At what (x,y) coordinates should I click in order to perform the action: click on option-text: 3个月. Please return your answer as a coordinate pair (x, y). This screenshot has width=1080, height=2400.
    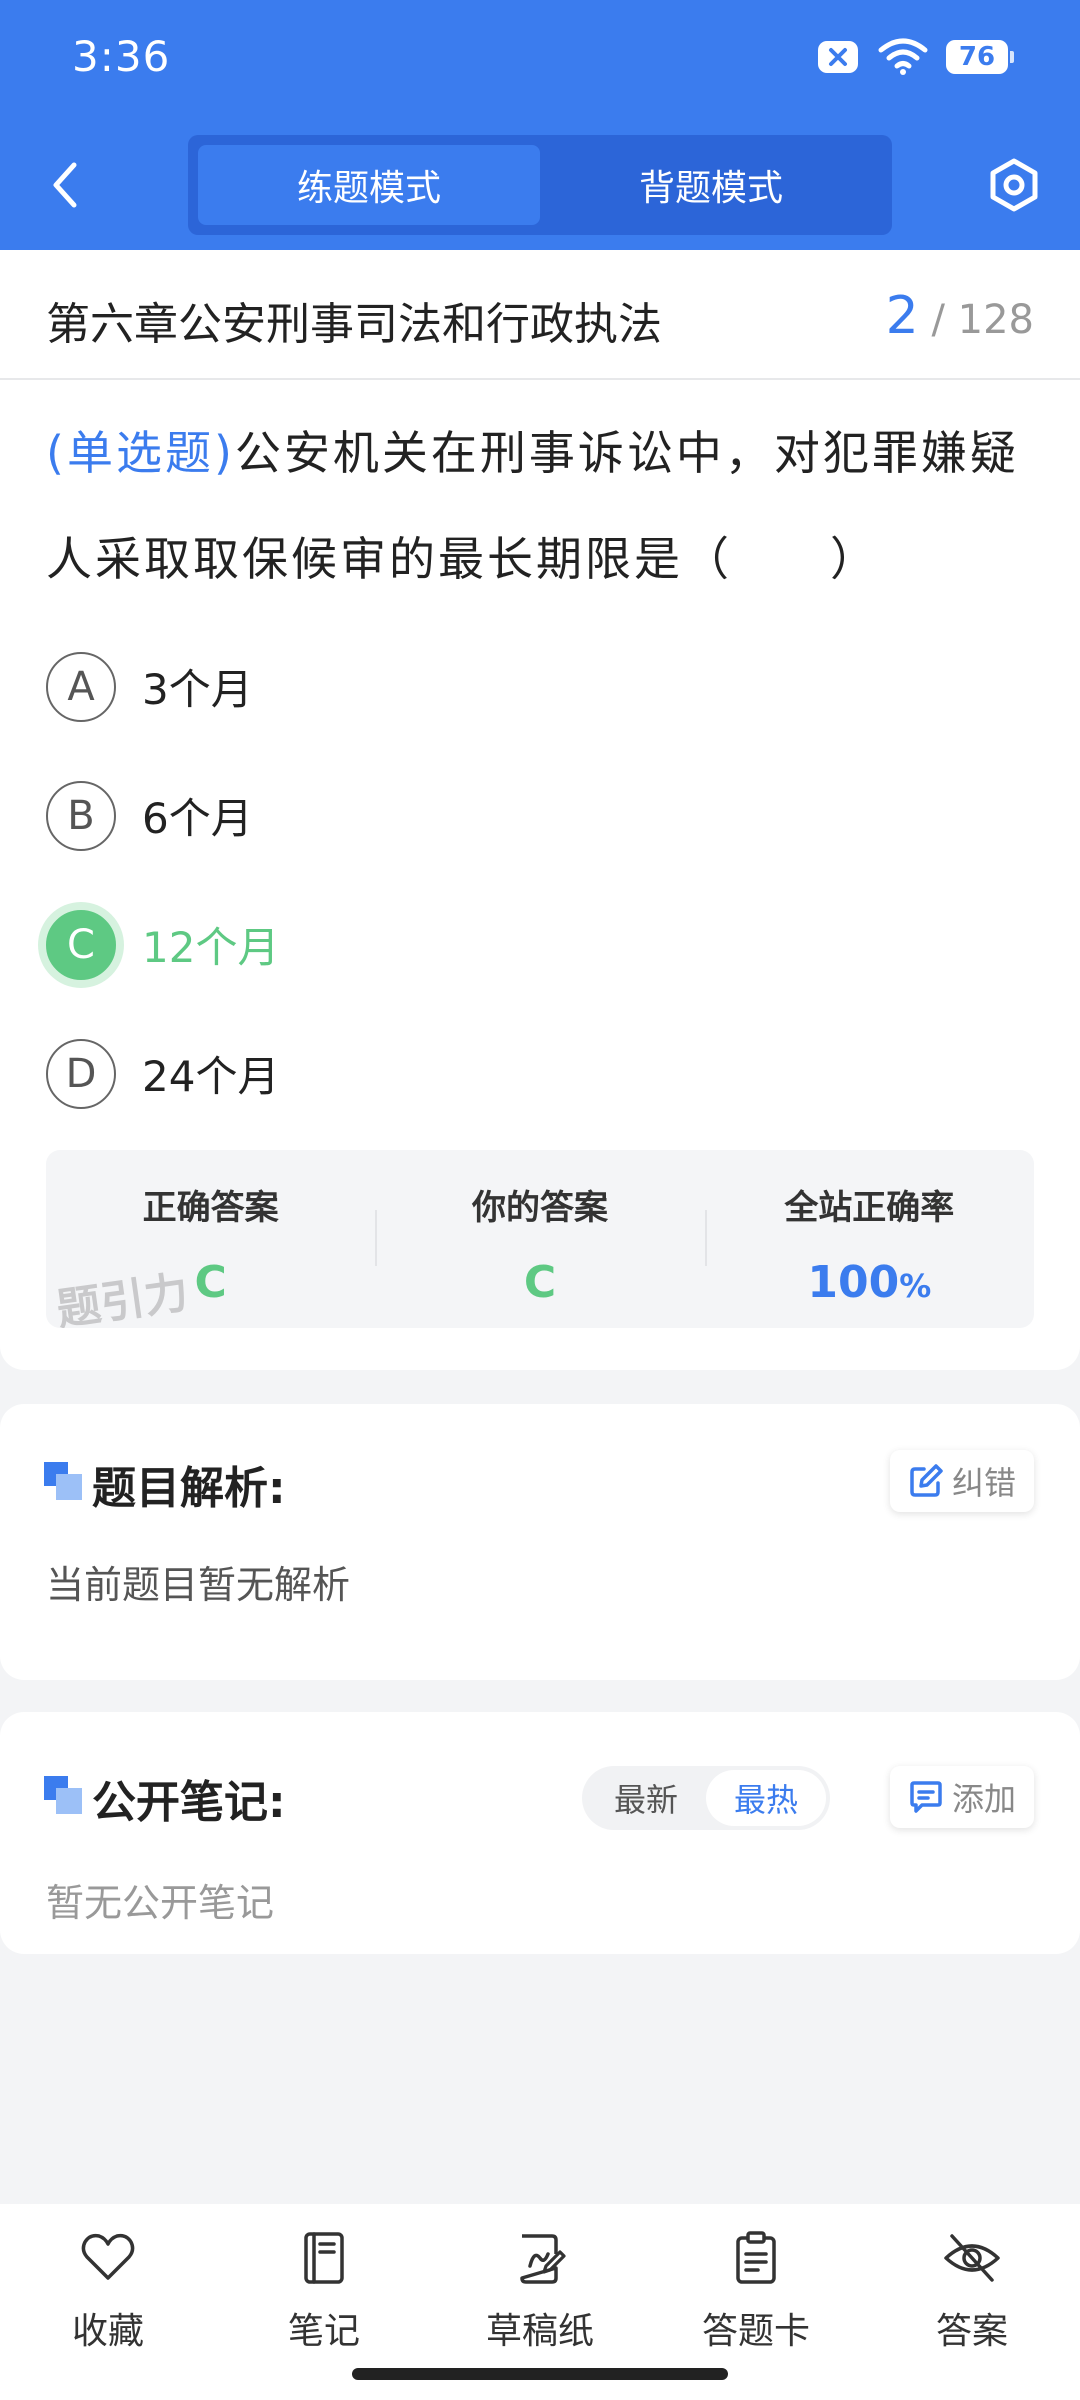
    Looking at the image, I should click on (197, 689).